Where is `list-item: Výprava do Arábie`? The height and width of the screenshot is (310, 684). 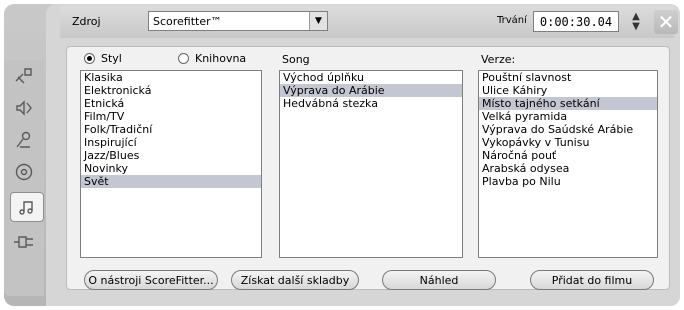 list-item: Výprava do Arábie is located at coordinates (371, 90).